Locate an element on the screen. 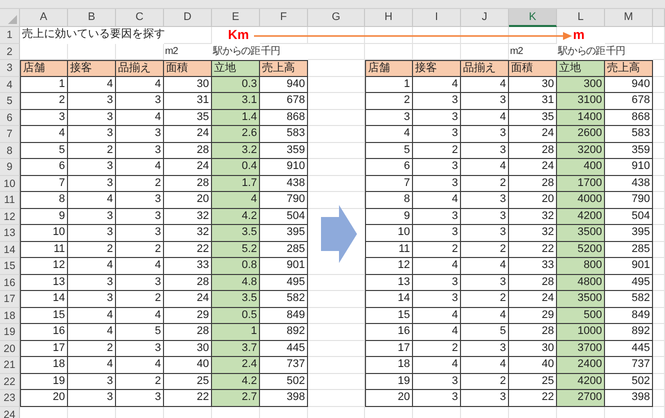  row-header: 1 is located at coordinates (10, 35).